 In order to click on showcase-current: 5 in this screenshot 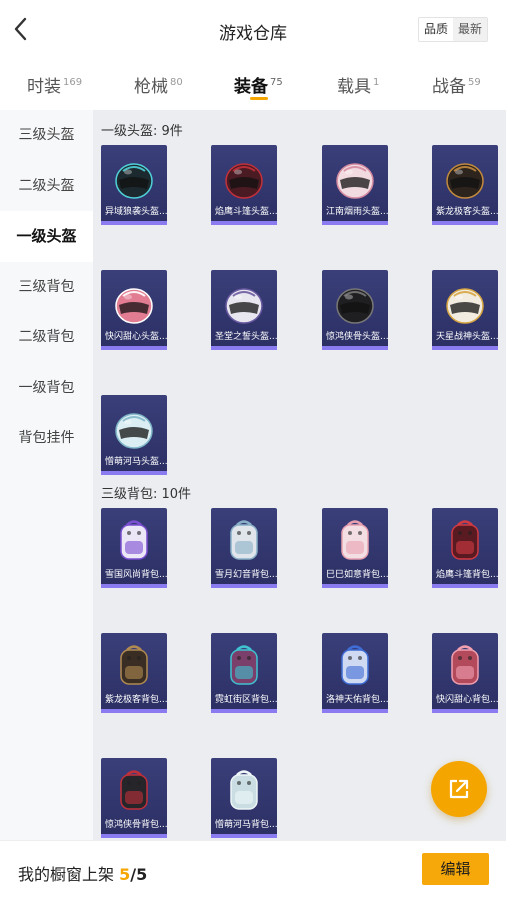, I will do `click(125, 874)`.